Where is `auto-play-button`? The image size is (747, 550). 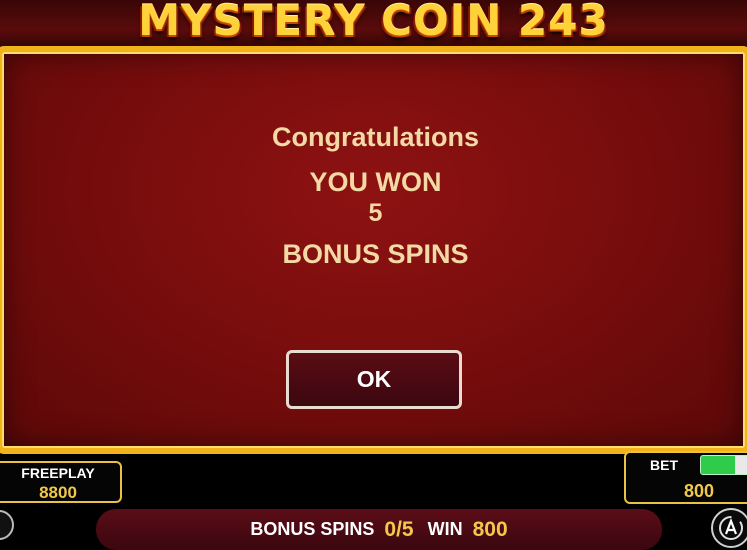
auto-play-button is located at coordinates (729, 528).